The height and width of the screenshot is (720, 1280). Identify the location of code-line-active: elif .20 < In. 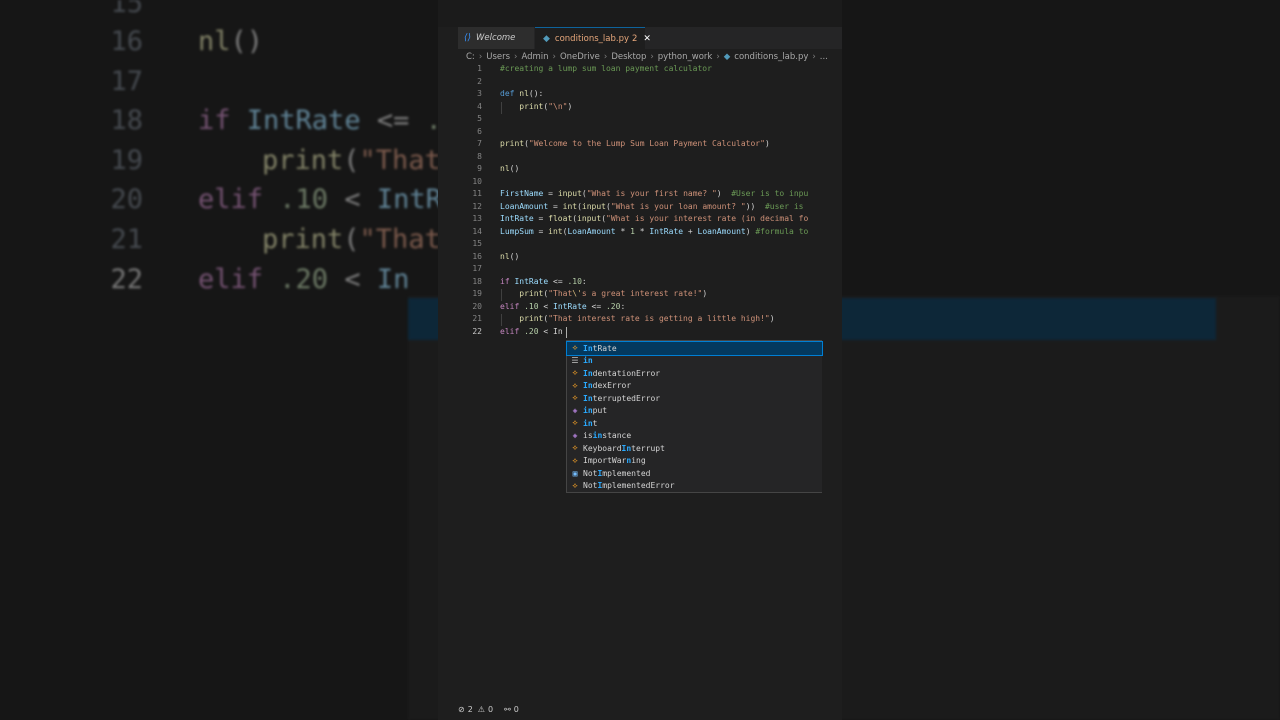
(531, 331).